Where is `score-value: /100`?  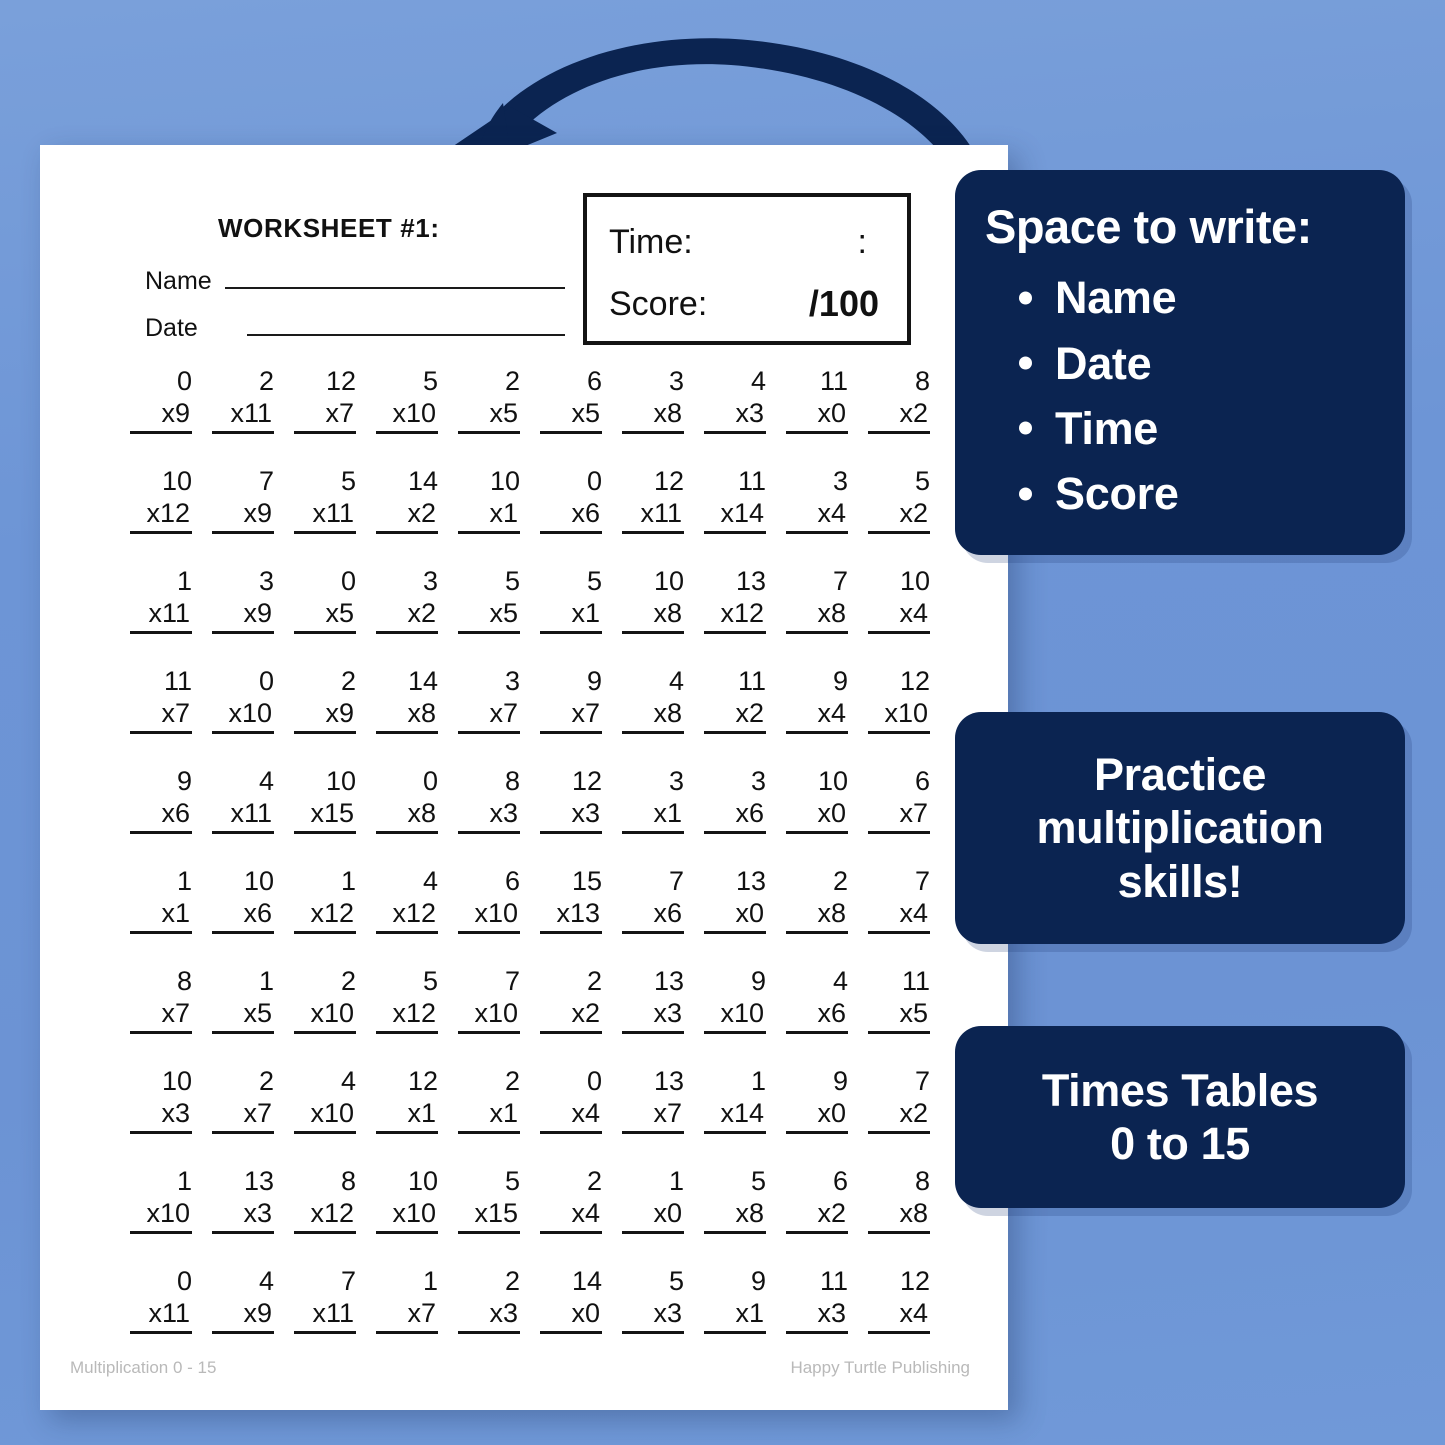
score-value: /100 is located at coordinates (847, 304).